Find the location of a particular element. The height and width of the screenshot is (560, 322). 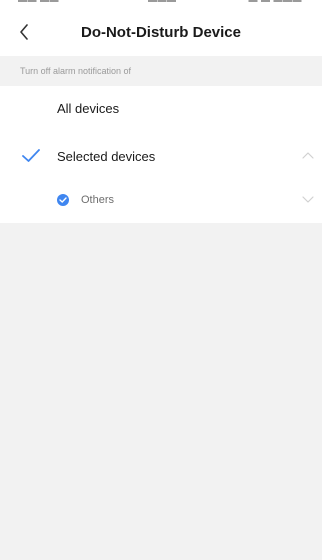

option-label: Selected devices is located at coordinates (106, 156).